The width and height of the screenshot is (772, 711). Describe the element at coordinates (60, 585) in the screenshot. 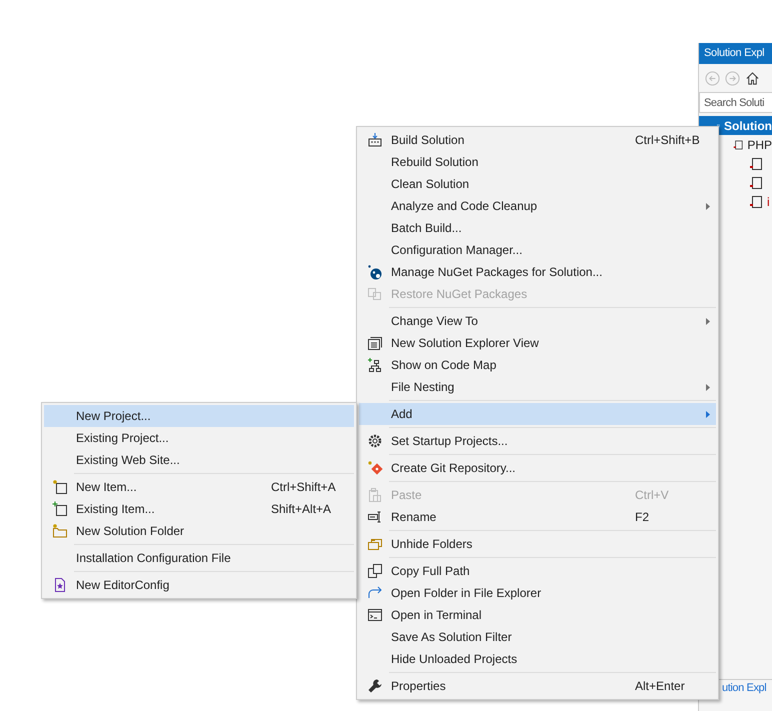

I see `editorconfig-icon` at that location.